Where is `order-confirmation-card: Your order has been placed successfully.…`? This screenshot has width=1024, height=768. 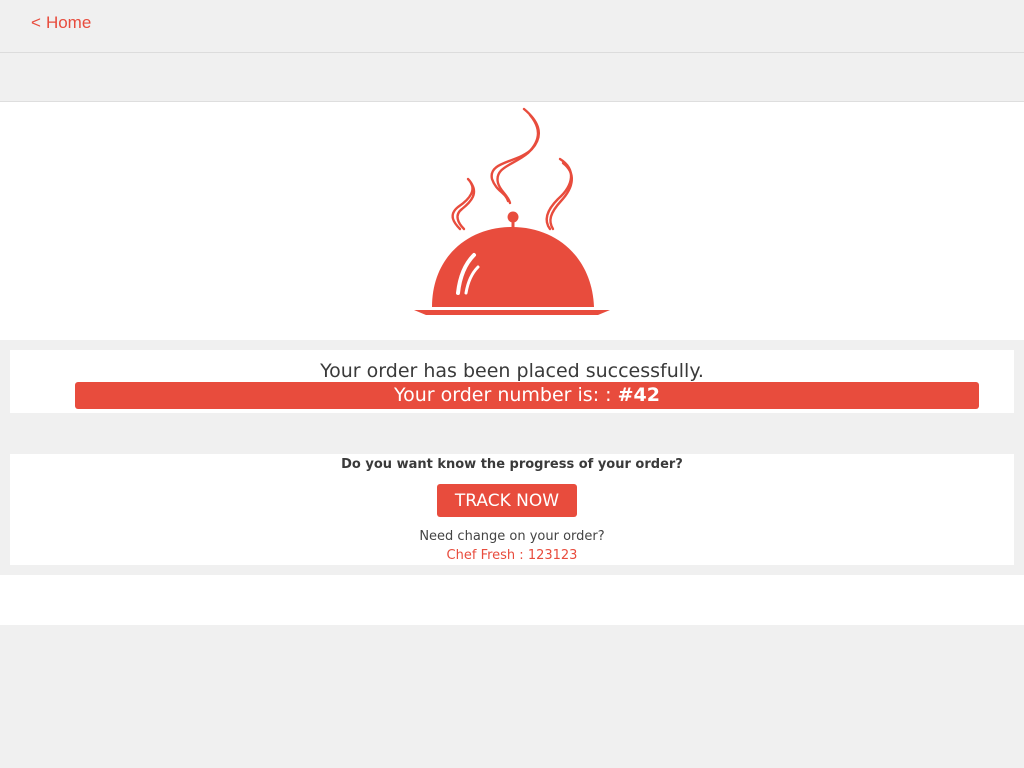 order-confirmation-card: Your order has been placed successfully.… is located at coordinates (512, 381).